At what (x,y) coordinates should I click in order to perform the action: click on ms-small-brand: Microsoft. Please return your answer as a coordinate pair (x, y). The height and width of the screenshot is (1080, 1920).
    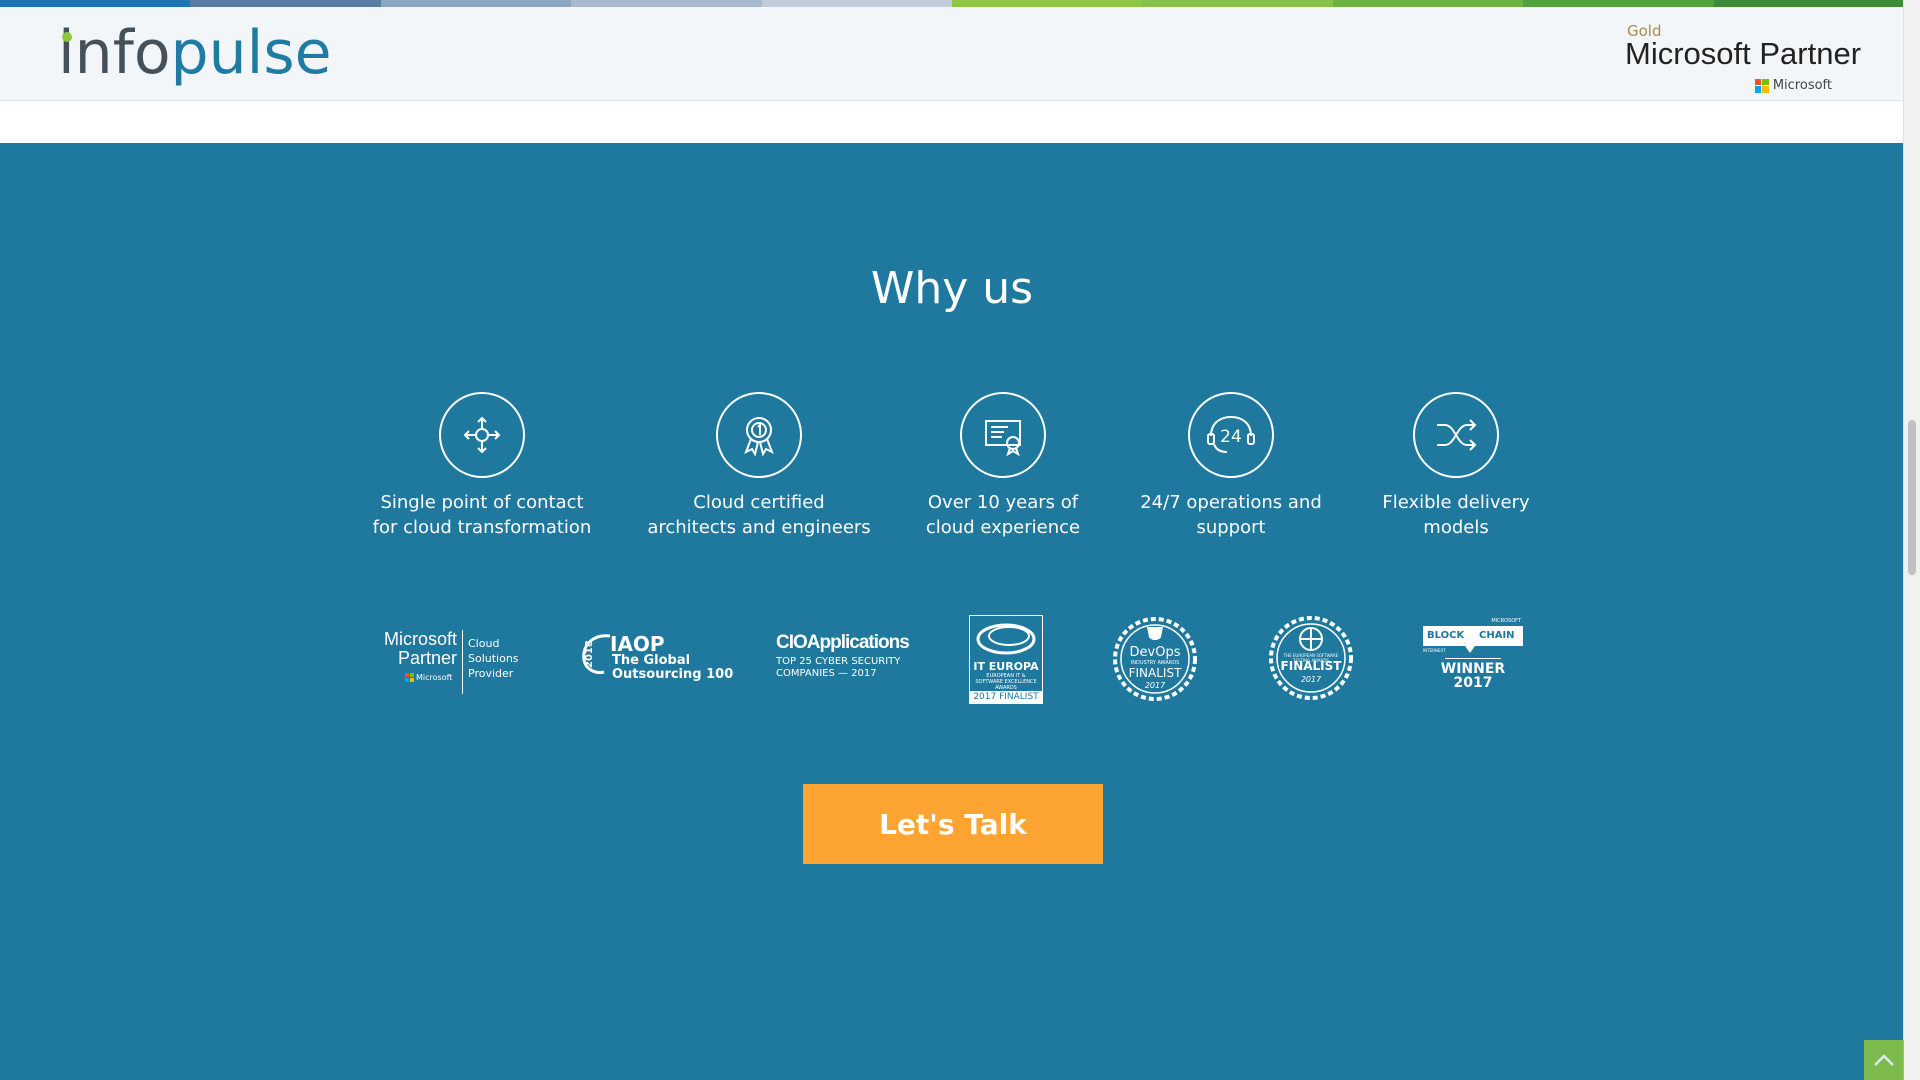
    Looking at the image, I should click on (1793, 85).